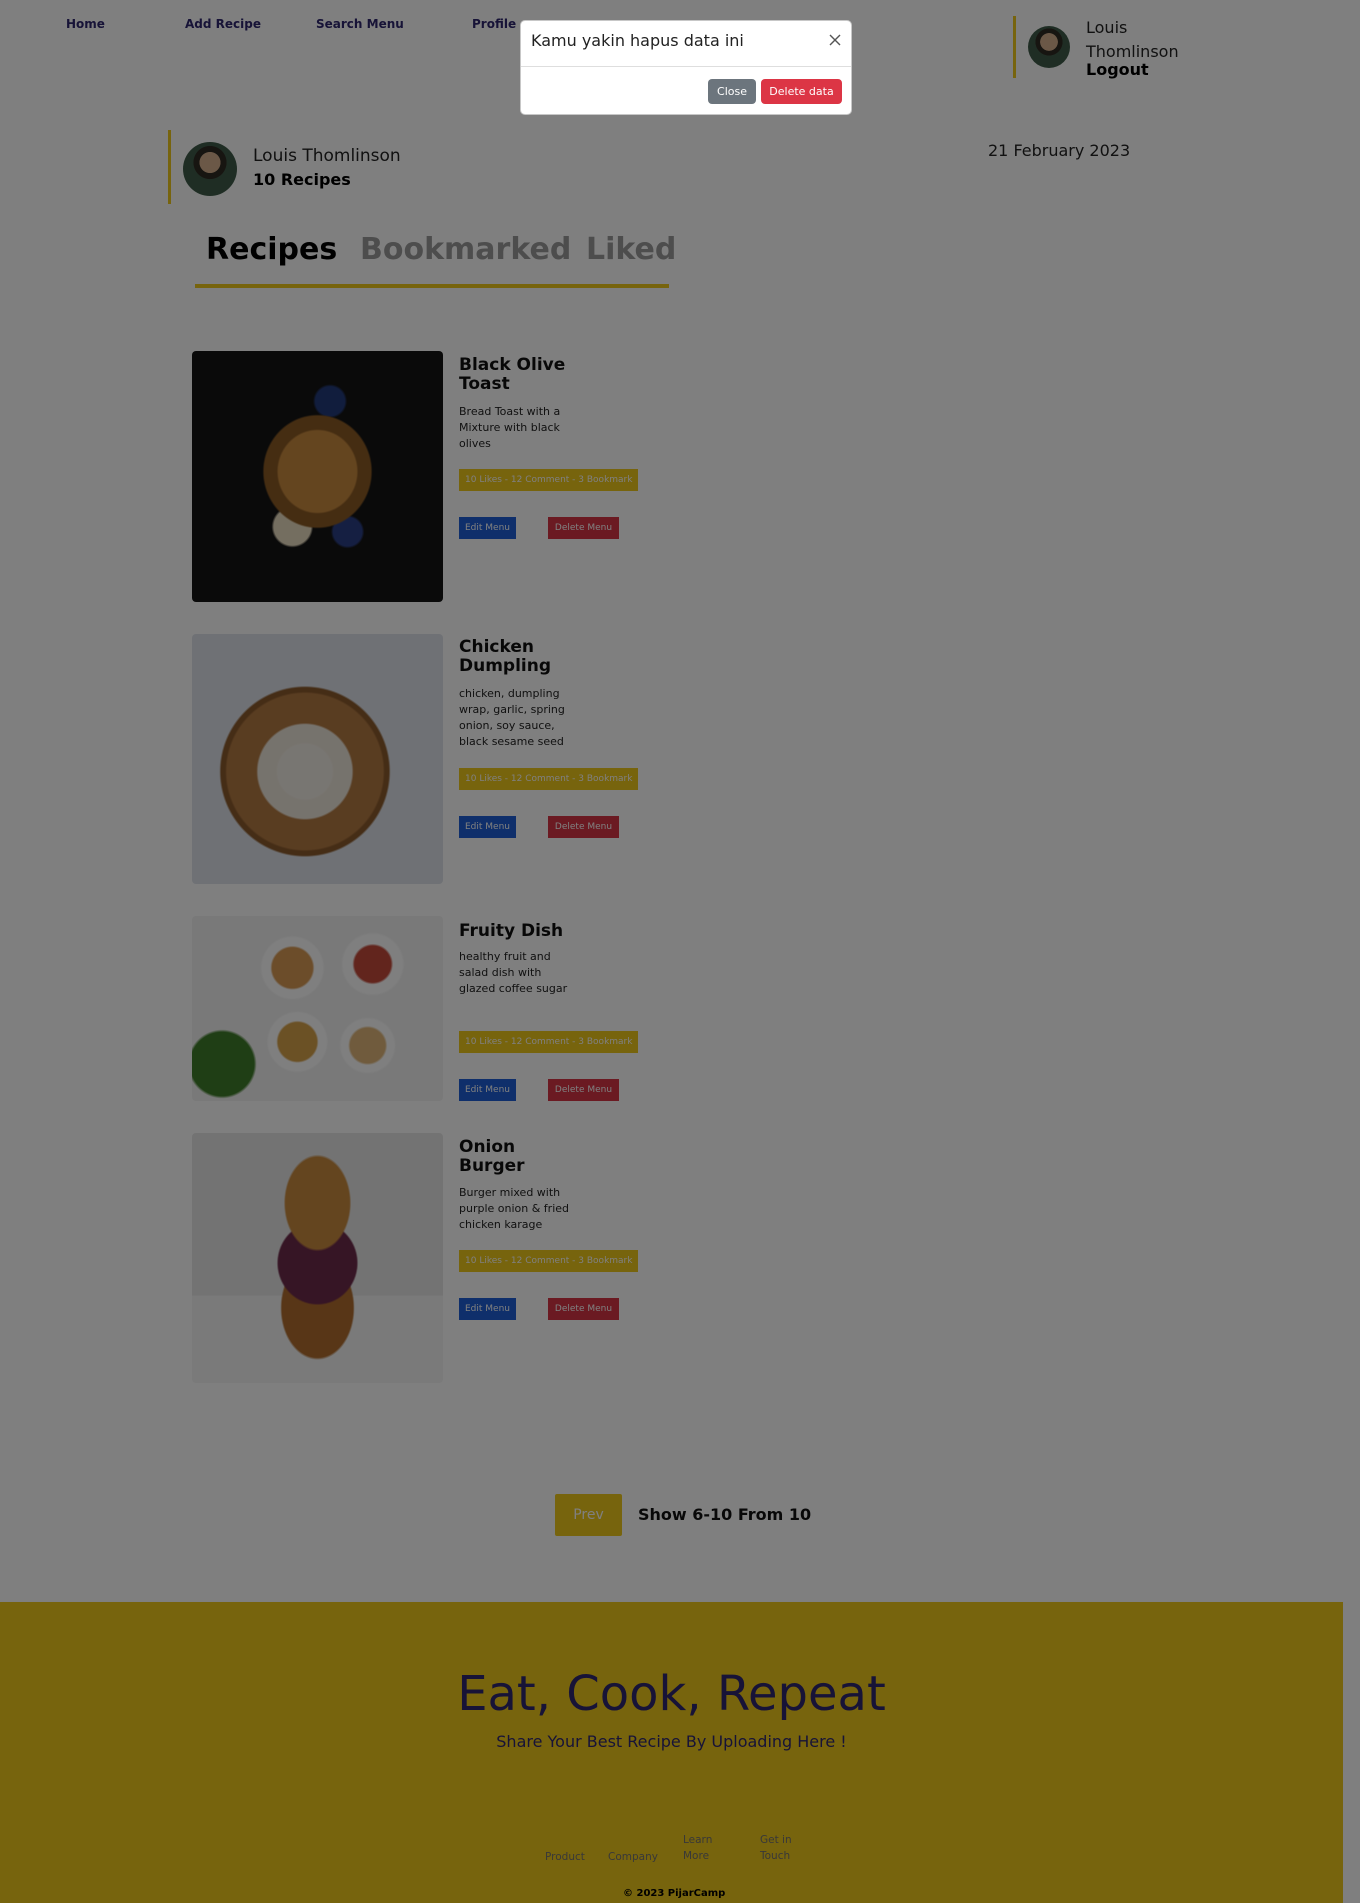  I want to click on modal-delete-button: Delete data, so click(801, 91).